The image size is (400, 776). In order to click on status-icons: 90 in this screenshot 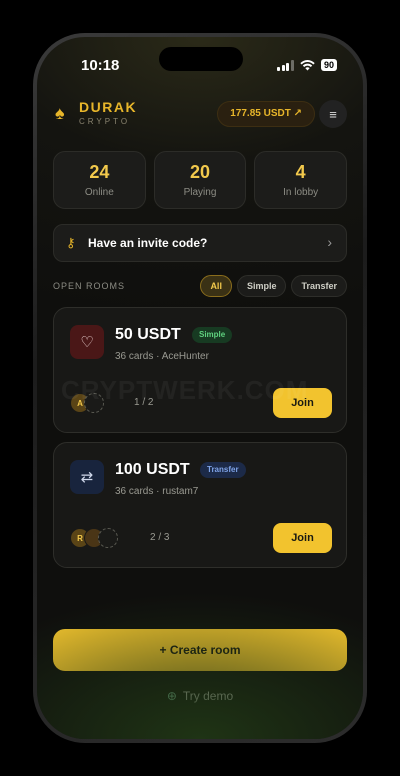, I will do `click(307, 65)`.